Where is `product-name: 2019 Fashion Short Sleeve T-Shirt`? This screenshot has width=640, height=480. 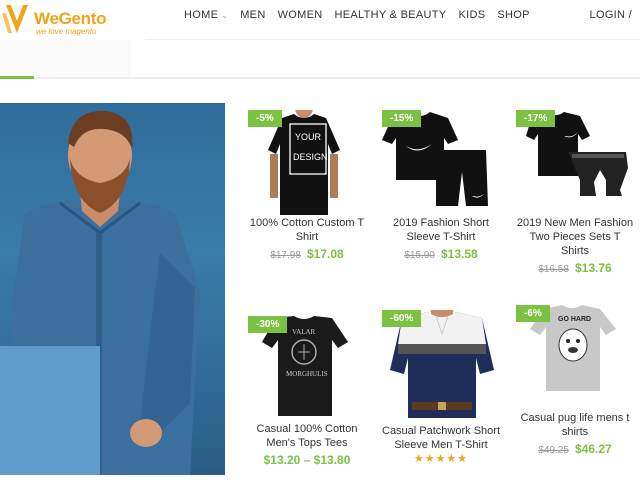
product-name: 2019 Fashion Short Sleeve T-Shirt is located at coordinates (441, 230).